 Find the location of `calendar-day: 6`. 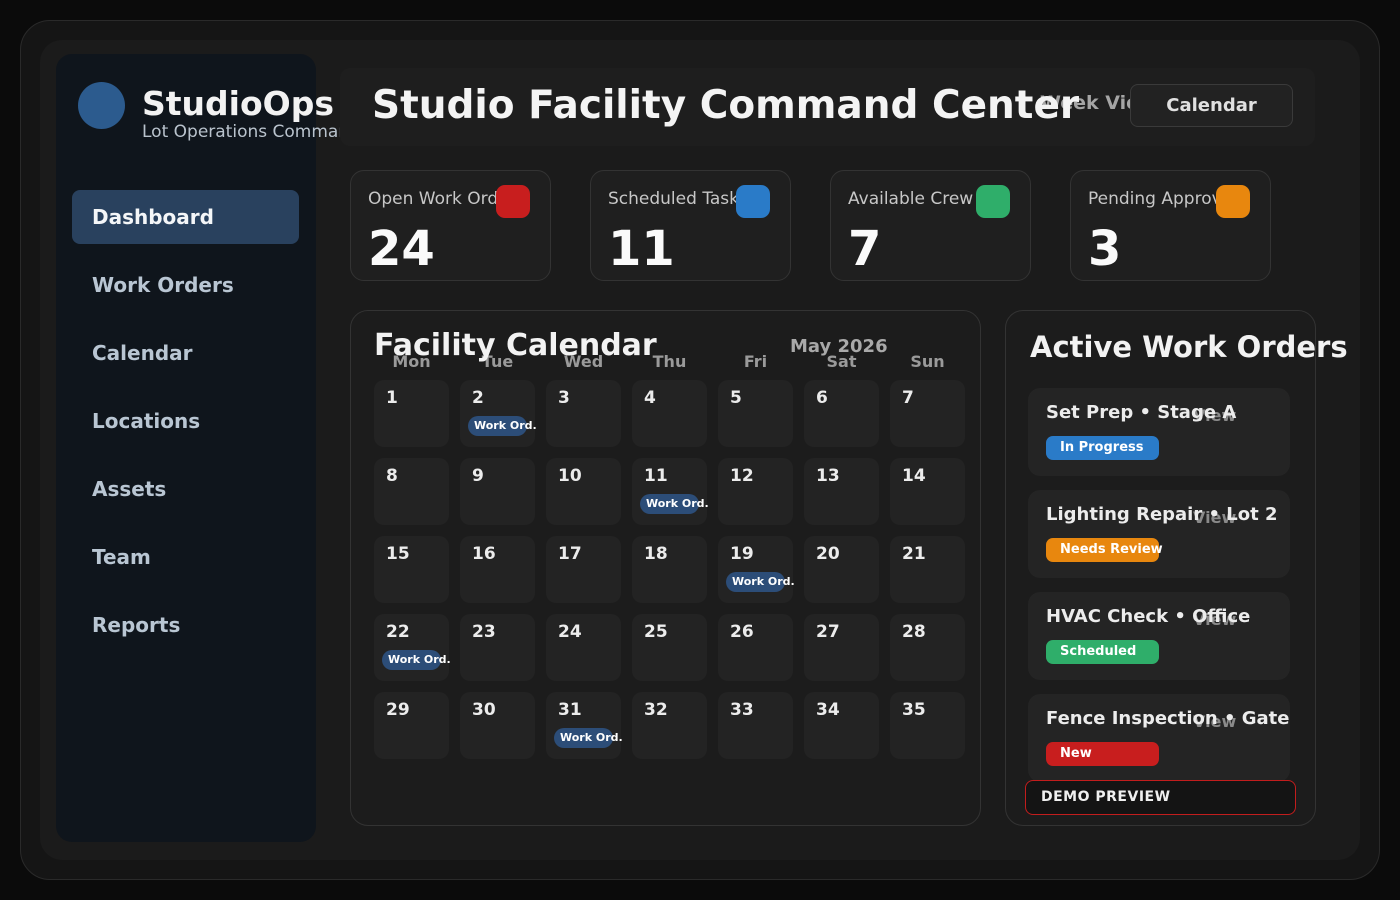

calendar-day: 6 is located at coordinates (841, 413).